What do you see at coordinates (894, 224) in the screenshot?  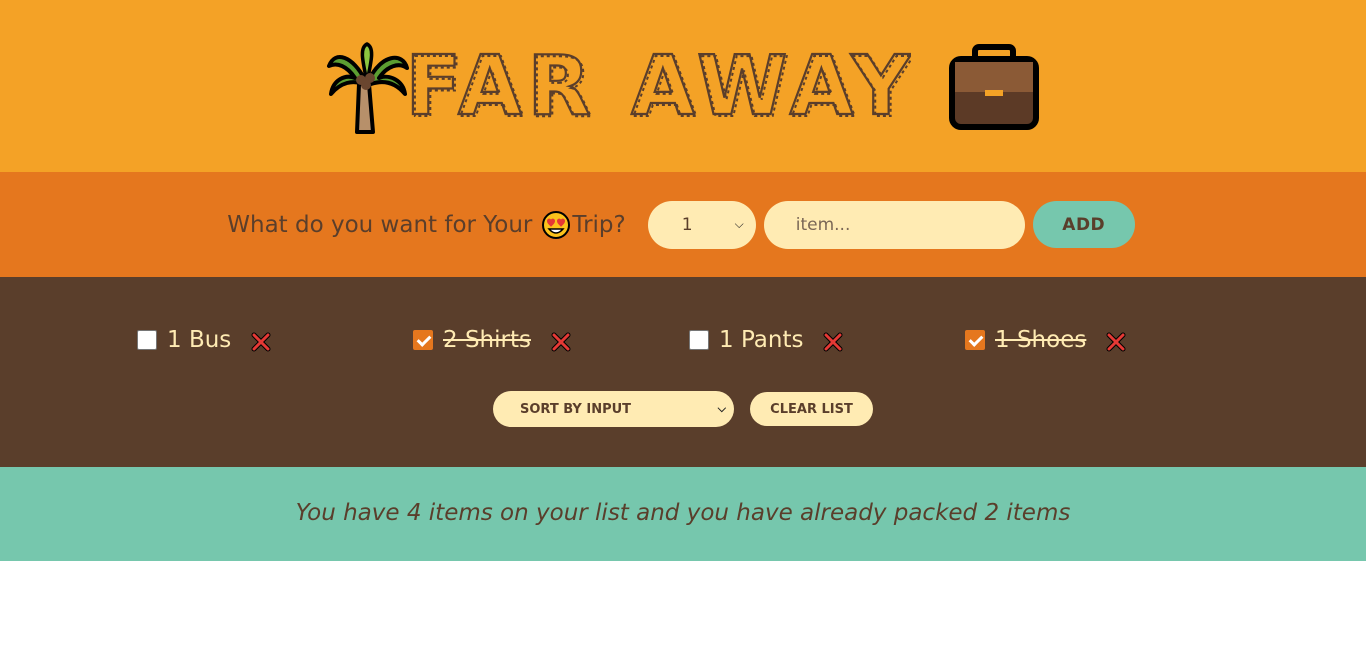 I see `item-input` at bounding box center [894, 224].